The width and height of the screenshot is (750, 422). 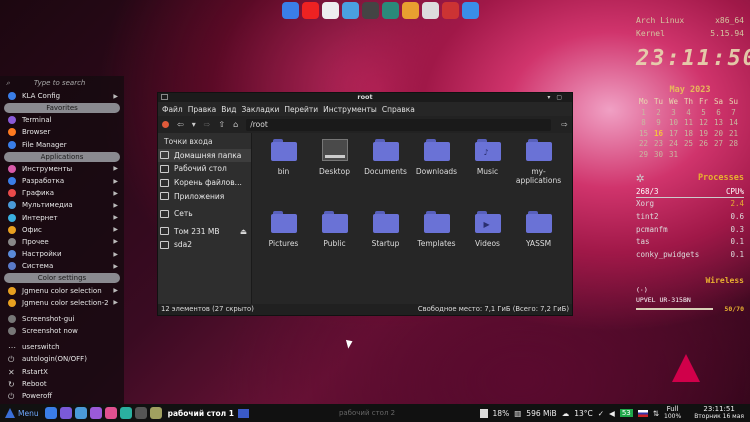 What do you see at coordinates (164, 97) in the screenshot?
I see `window-menu-icon` at bounding box center [164, 97].